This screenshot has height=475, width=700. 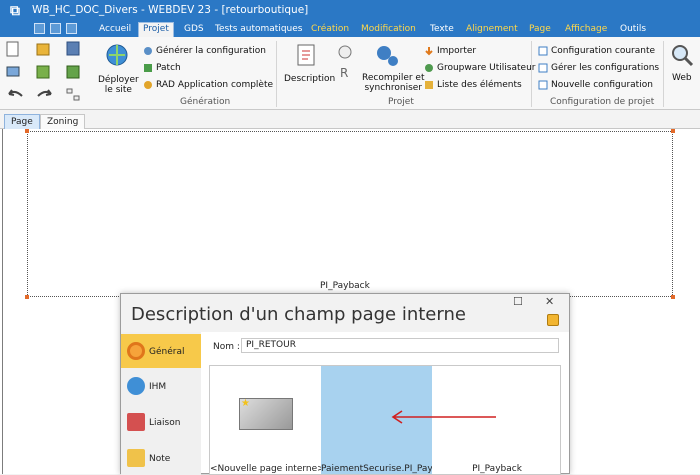 I want to click on nouvelle-configuration-button: Nouvelle configuration, so click(x=602, y=85).